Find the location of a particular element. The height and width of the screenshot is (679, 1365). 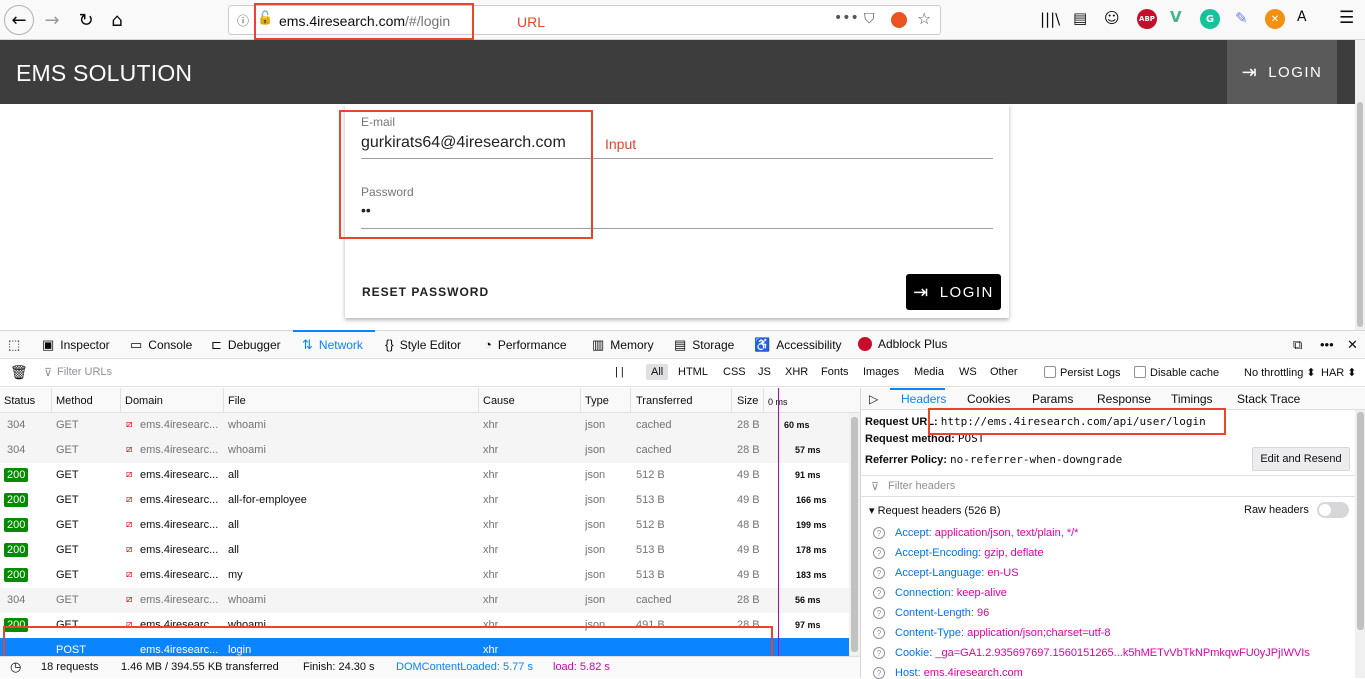

tab-accessibility: ♿ Accessibility is located at coordinates (798, 345).